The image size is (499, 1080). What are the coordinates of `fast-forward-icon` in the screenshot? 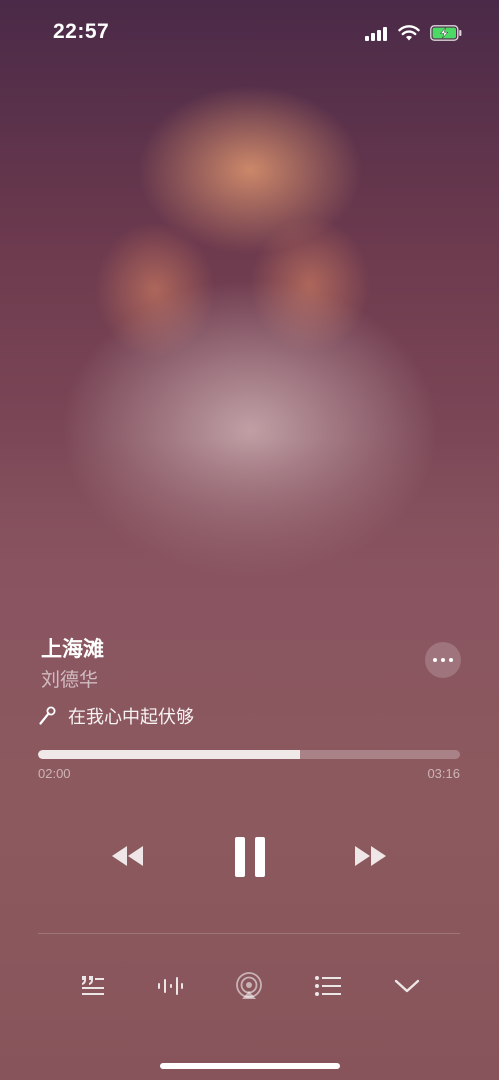 It's located at (370, 856).